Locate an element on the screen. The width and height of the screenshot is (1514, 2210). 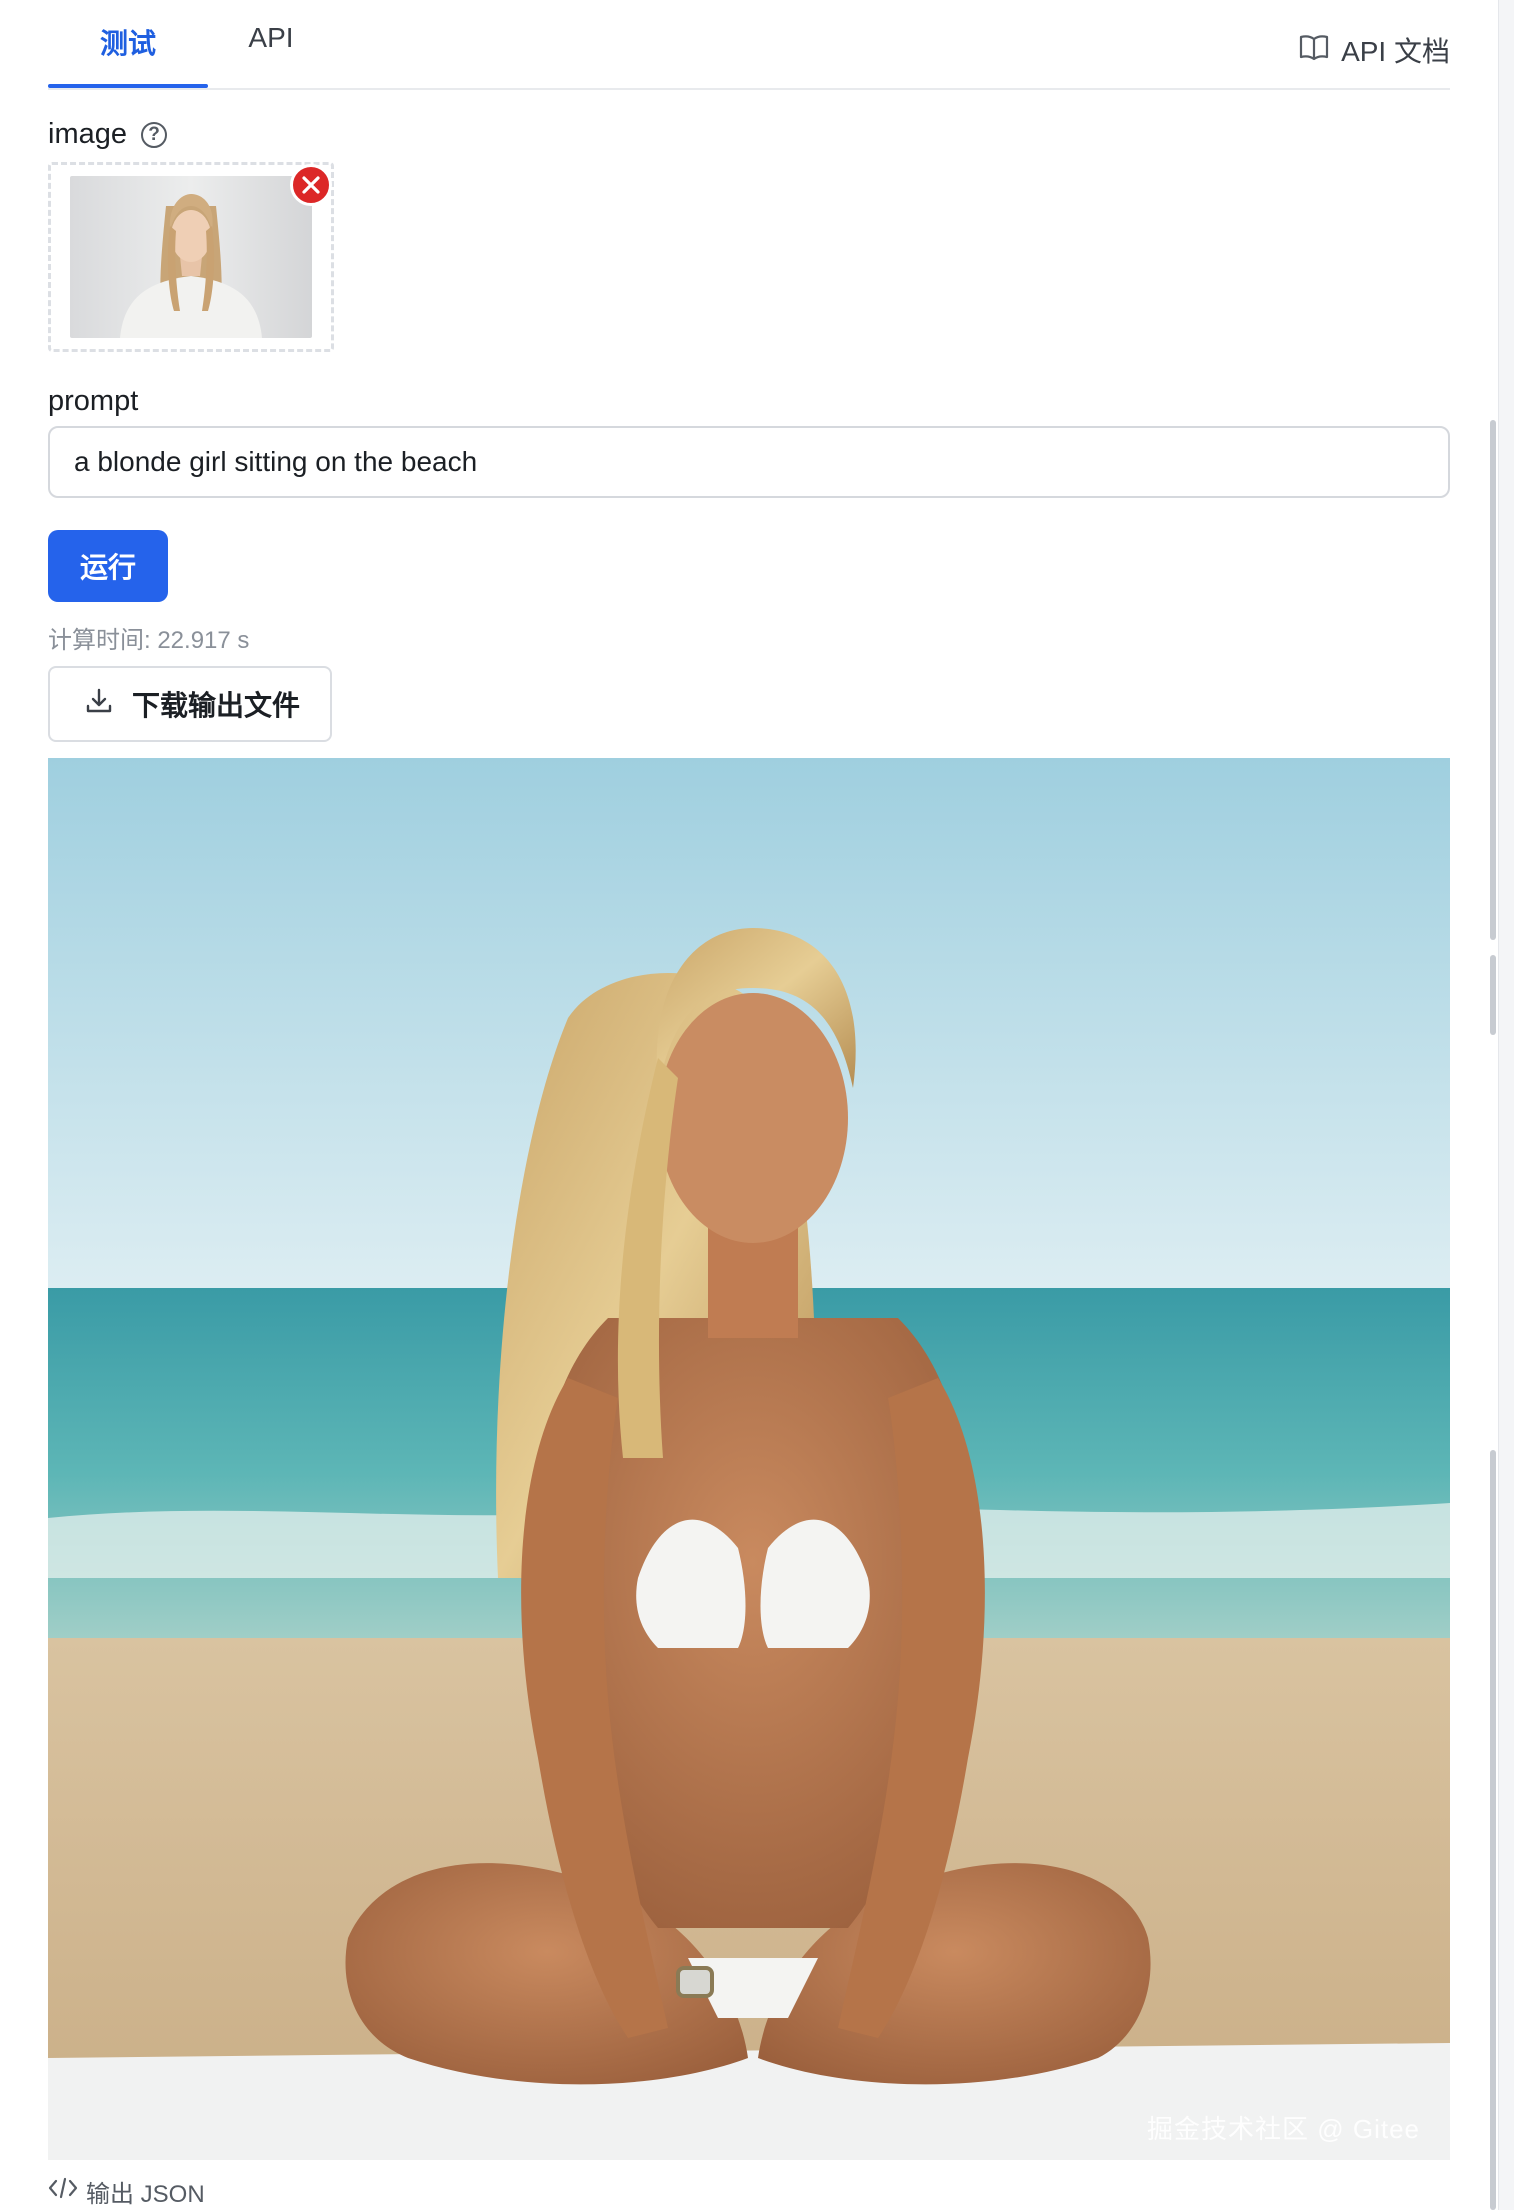
active-tab-indicator is located at coordinates (128, 86).